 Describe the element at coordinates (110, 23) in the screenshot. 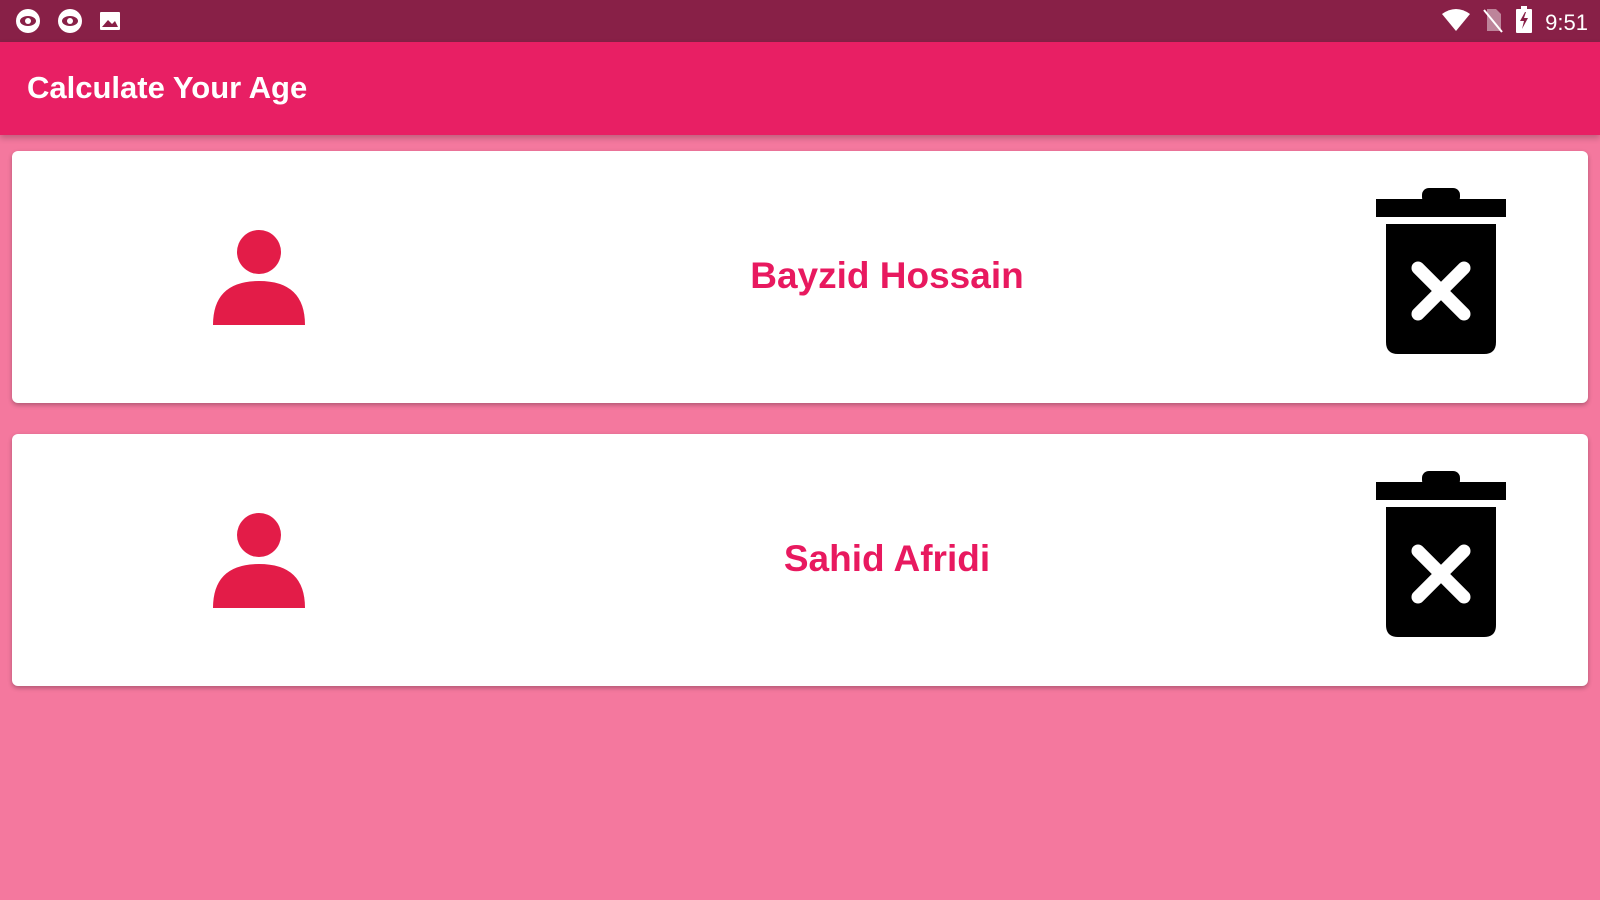

I see `image-notification-icon` at that location.